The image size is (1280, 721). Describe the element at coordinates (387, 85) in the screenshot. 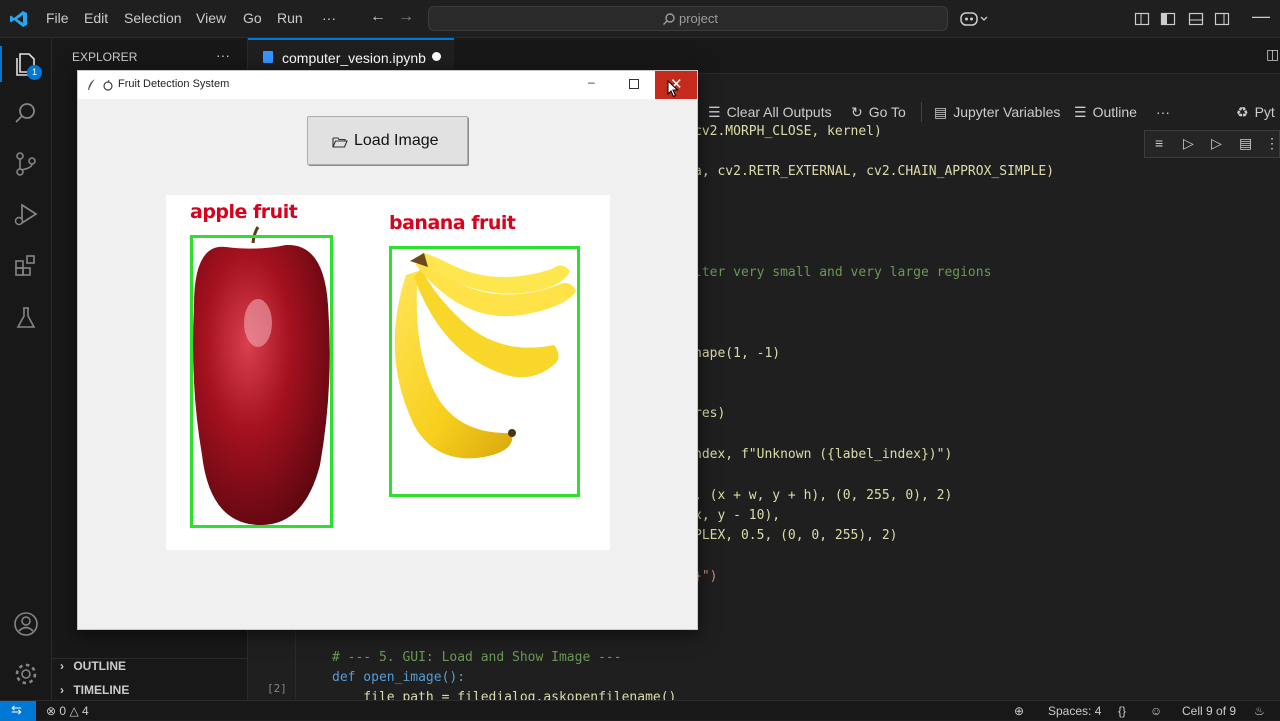

I see `tk-title-bar: Fruit Detection System – ✕` at that location.